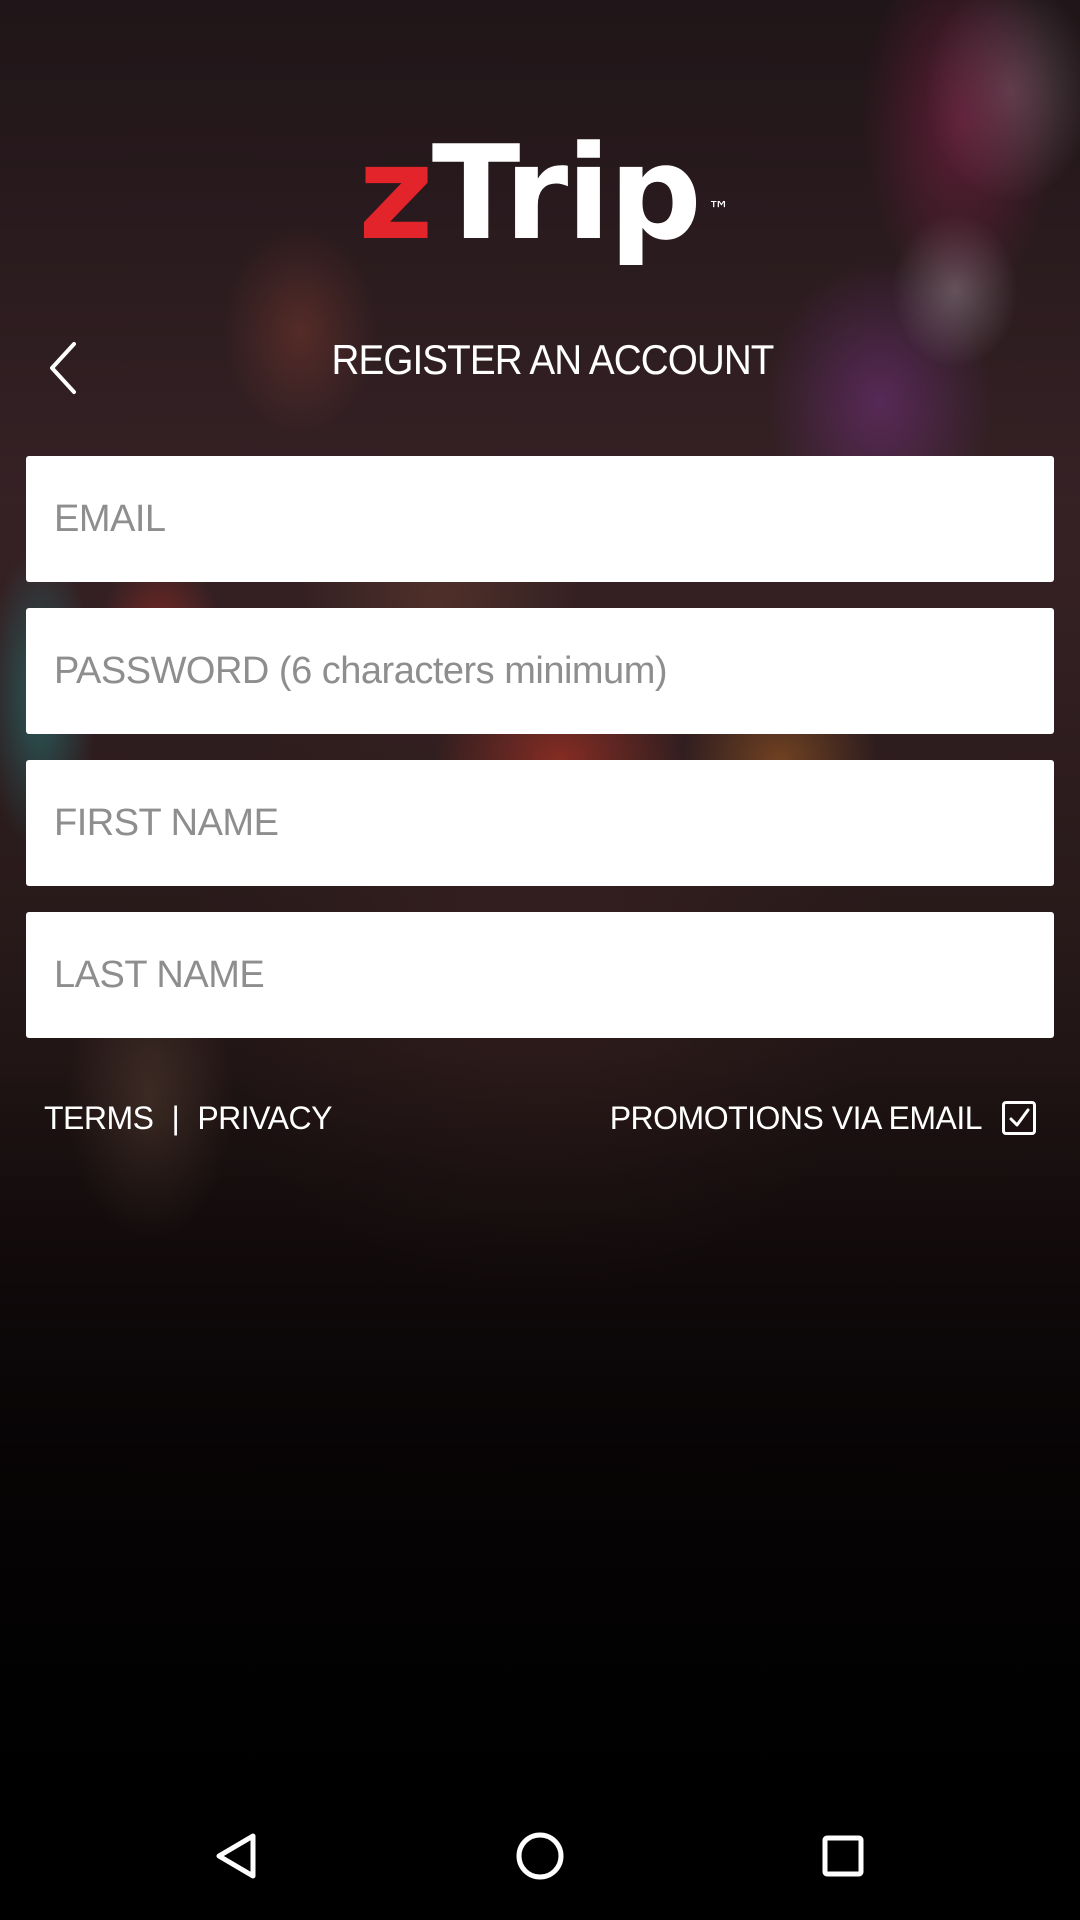  What do you see at coordinates (718, 210) in the screenshot?
I see `trademark-symbol: ™` at bounding box center [718, 210].